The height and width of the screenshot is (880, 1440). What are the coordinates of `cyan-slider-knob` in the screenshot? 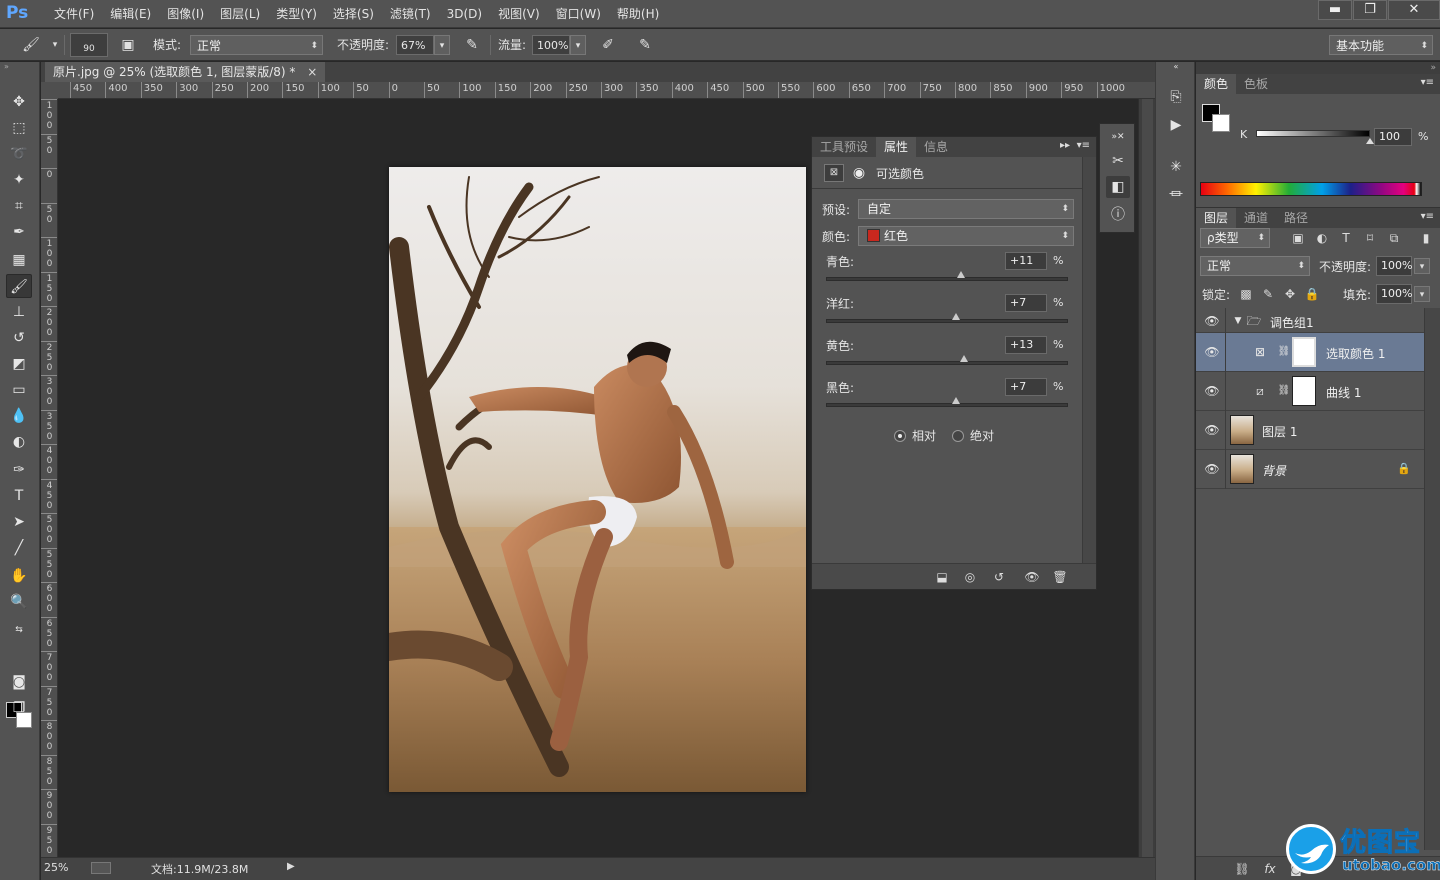 It's located at (961, 274).